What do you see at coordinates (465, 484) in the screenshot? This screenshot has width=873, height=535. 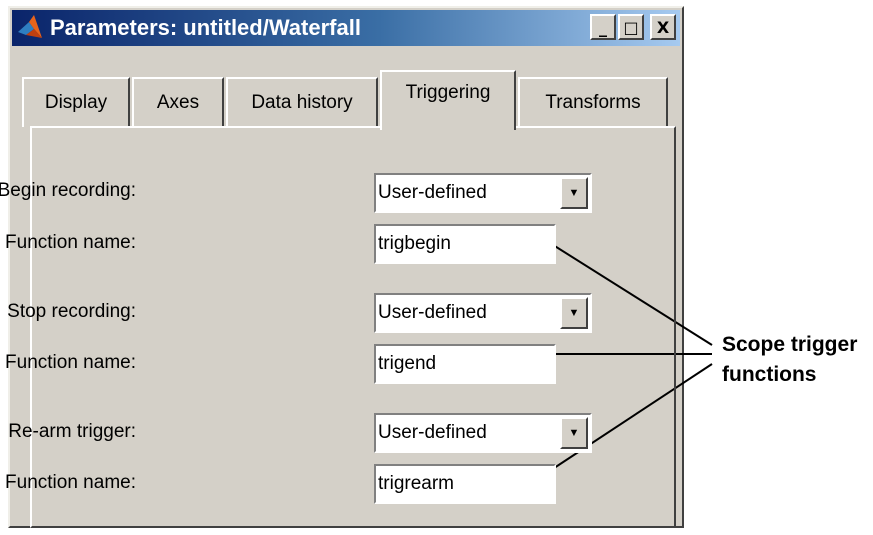 I see `rearm-function-input: trigrearm` at bounding box center [465, 484].